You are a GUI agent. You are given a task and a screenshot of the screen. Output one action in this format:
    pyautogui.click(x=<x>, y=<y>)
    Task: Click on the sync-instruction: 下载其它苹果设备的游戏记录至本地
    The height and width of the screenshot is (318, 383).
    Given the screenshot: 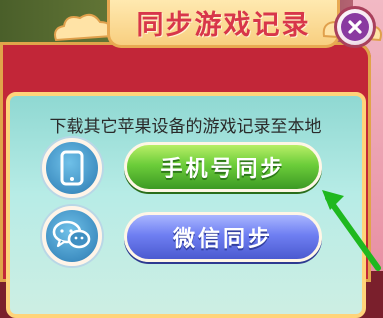 What is the action you would take?
    pyautogui.click(x=185, y=127)
    